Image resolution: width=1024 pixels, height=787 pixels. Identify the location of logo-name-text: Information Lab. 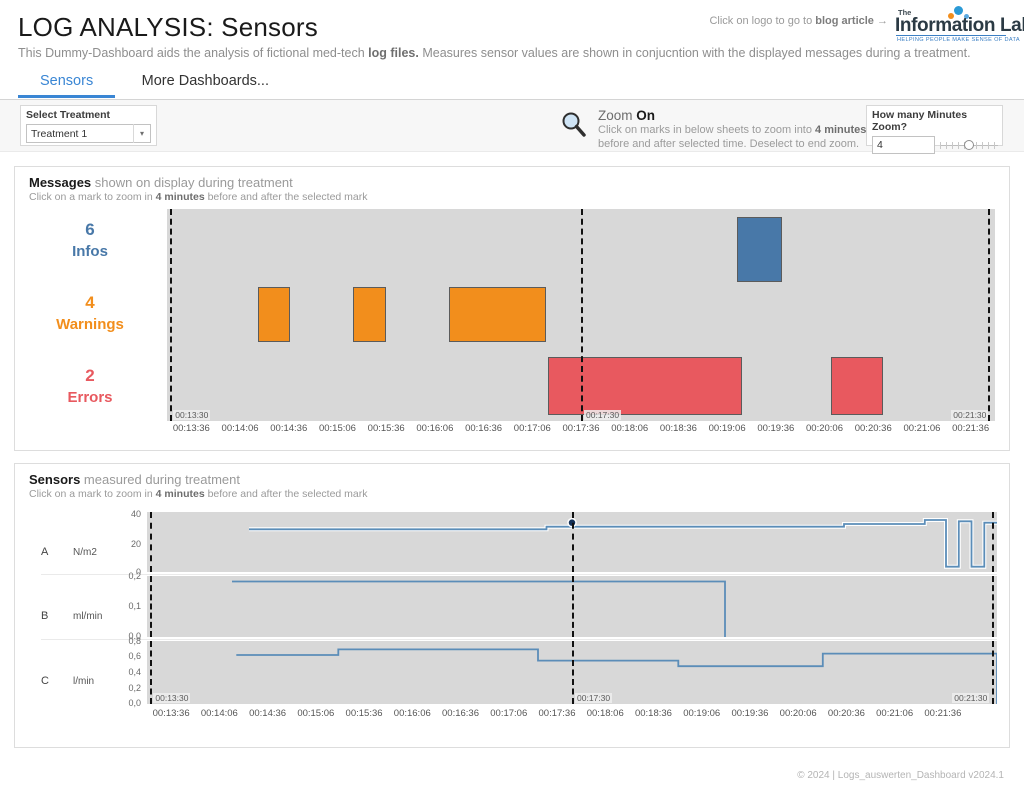
(959, 25).